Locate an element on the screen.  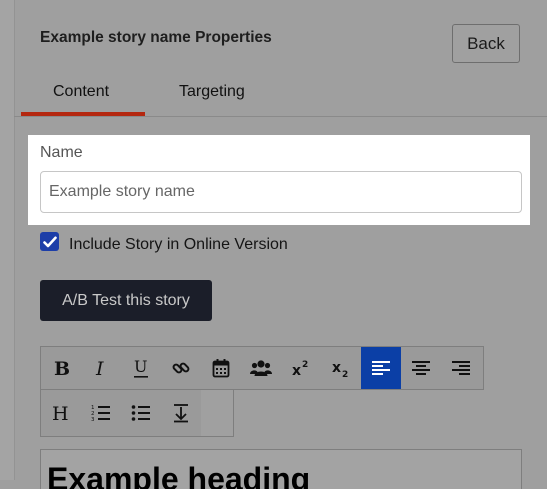
svg-text: I is located at coordinates (99, 368).